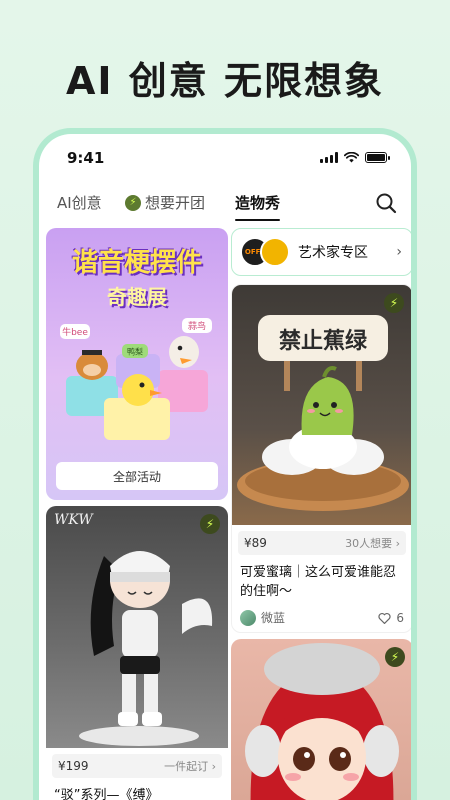 Image resolution: width=450 pixels, height=800 pixels. What do you see at coordinates (175, 203) in the screenshot?
I see `tab-label: 想要开团` at bounding box center [175, 203].